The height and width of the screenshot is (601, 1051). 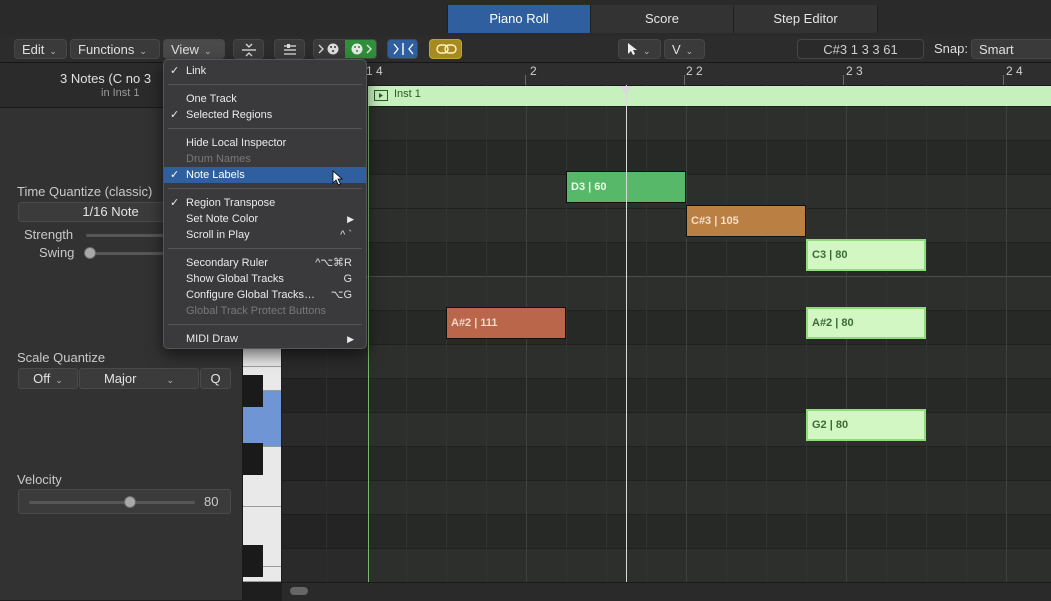 I want to click on playhead-handle, so click(x=626, y=90).